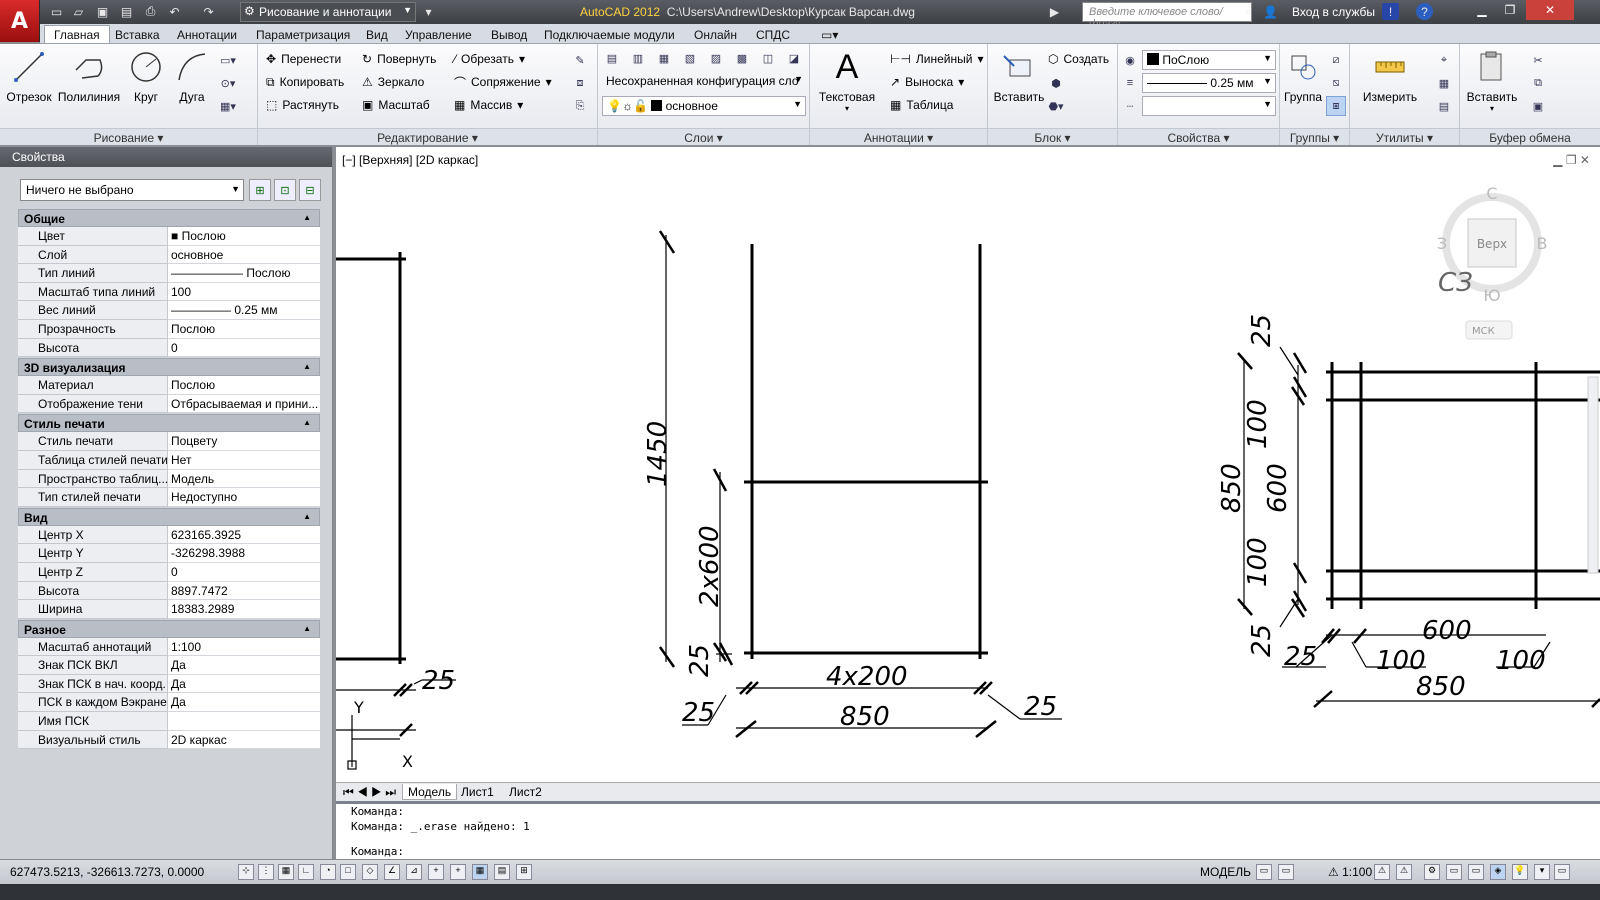 The height and width of the screenshot is (900, 1600). Describe the element at coordinates (192, 77) in the screenshot. I see `arc-button: Дуга` at that location.